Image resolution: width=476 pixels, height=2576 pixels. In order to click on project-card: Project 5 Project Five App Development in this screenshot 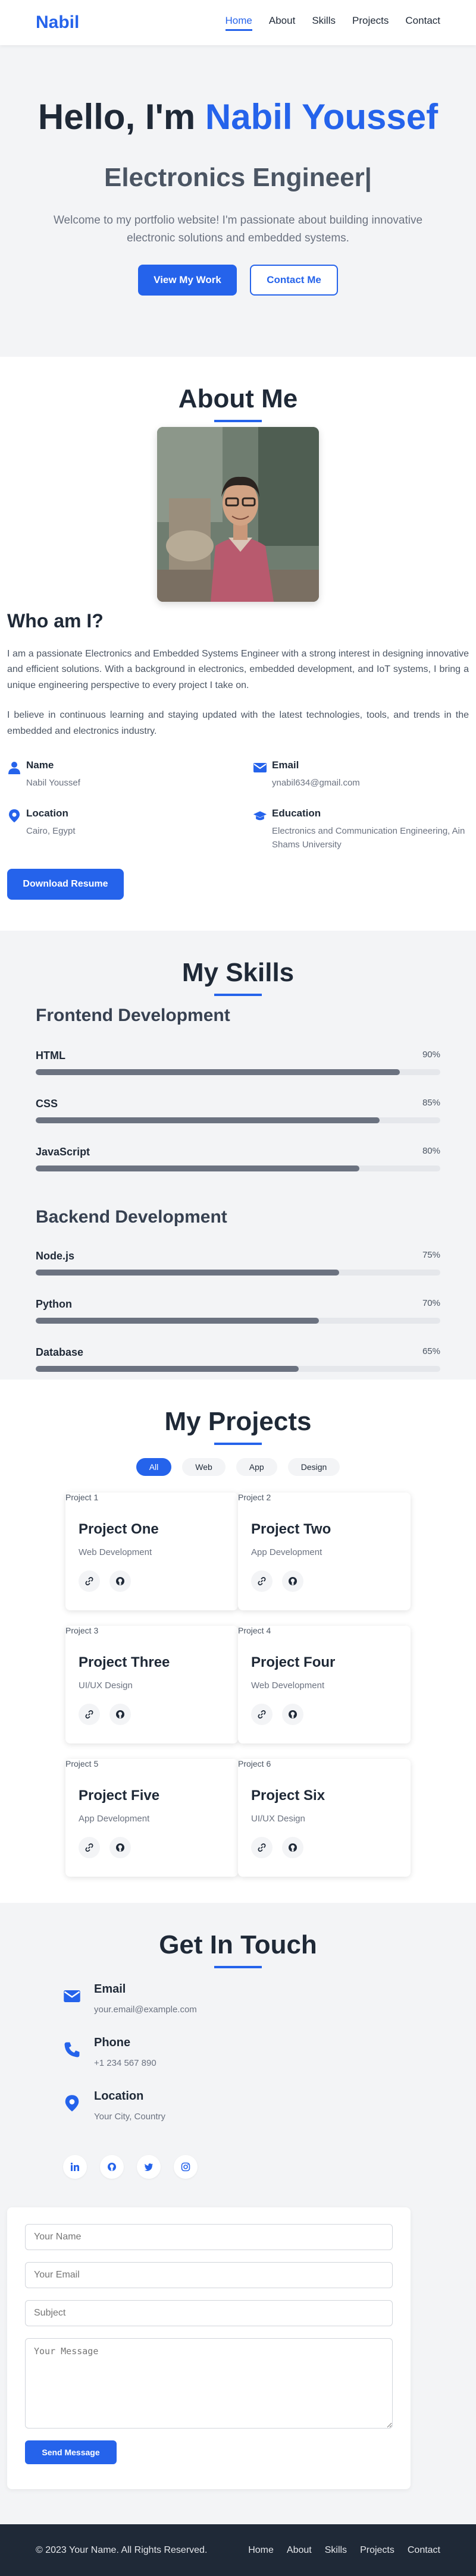, I will do `click(151, 1818)`.